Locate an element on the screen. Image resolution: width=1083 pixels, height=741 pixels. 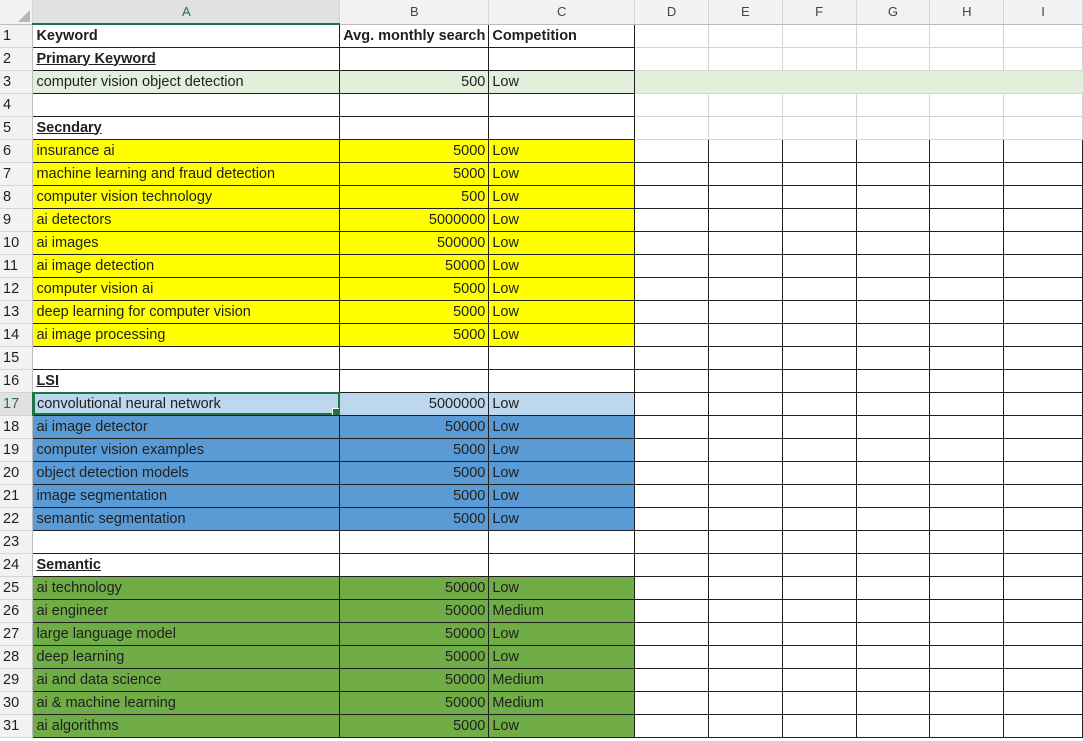
row-header: 5 is located at coordinates (17, 128).